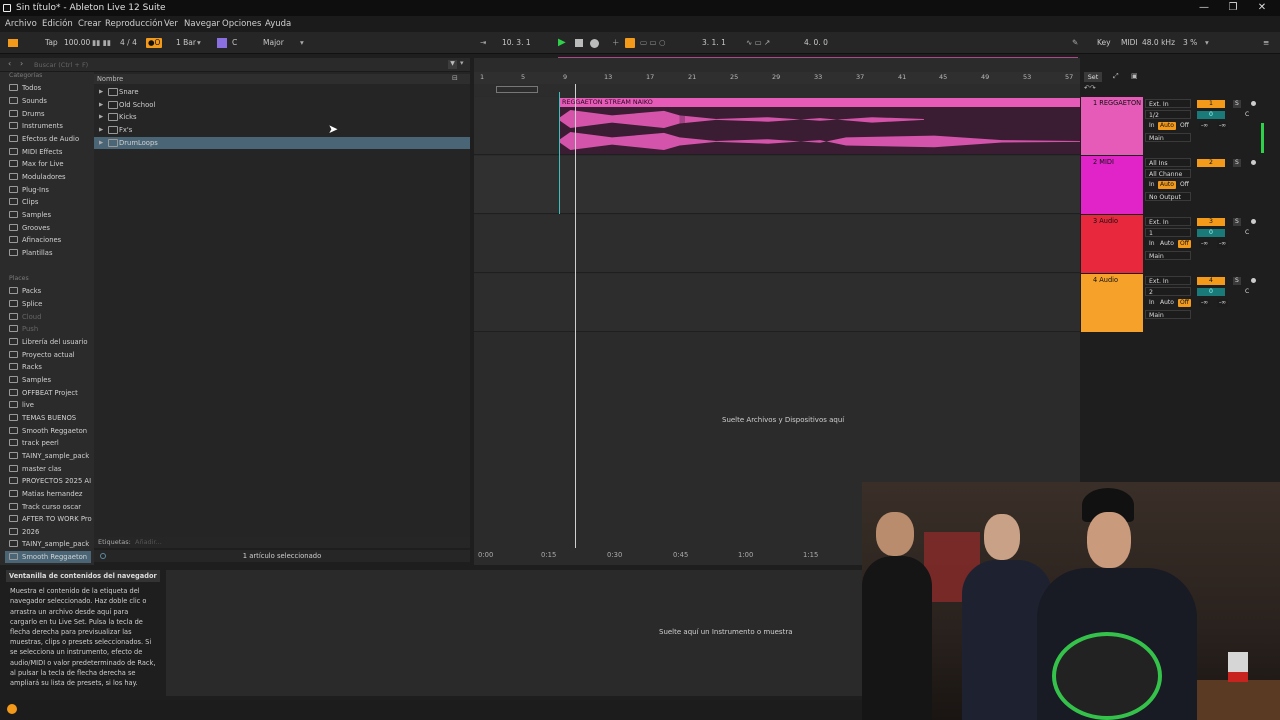 This screenshot has height=720, width=1280. I want to click on menu-crear: Crear, so click(89, 24).